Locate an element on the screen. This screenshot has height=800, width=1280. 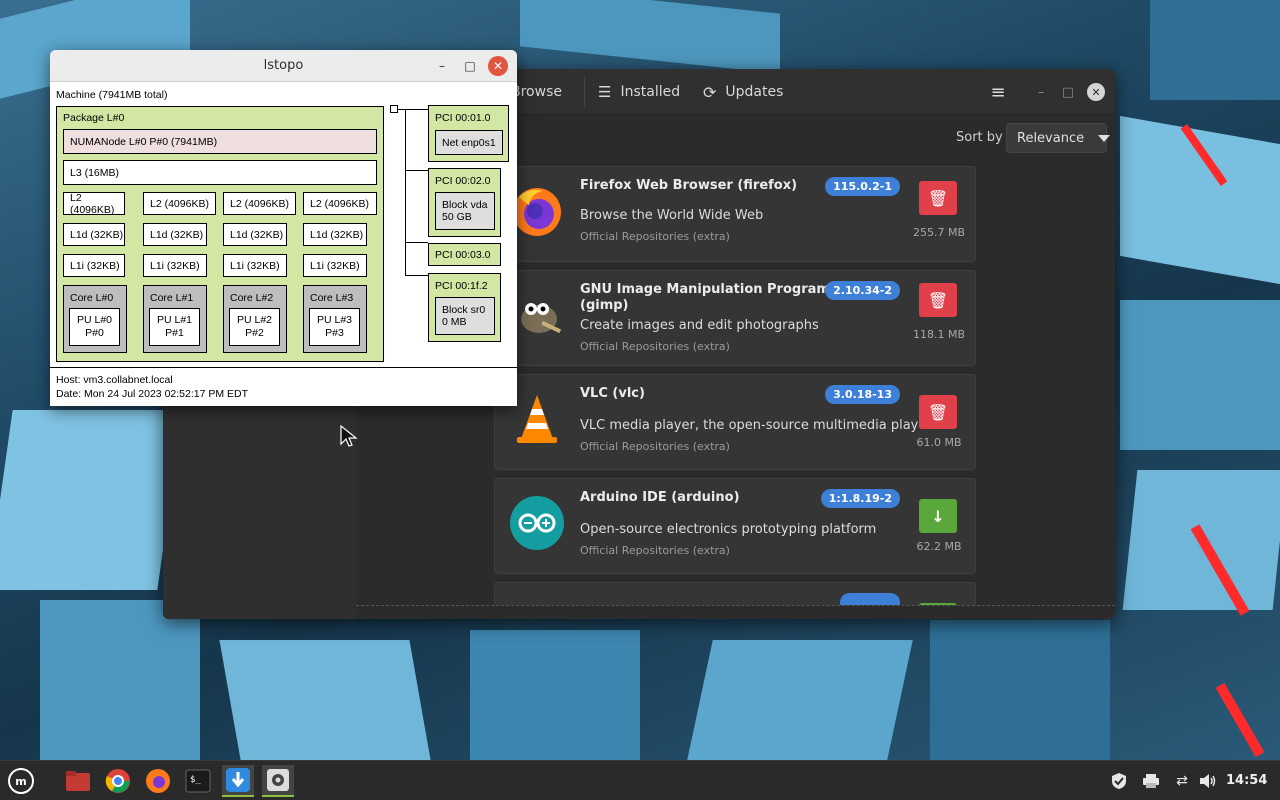
pu-box: PU L#1 P#1 is located at coordinates (174, 327).